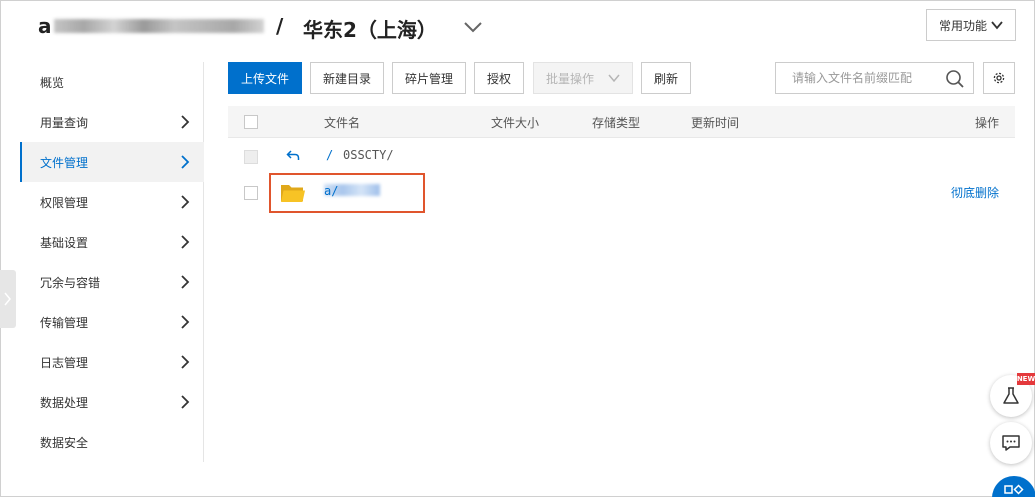 The height and width of the screenshot is (497, 1035). Describe the element at coordinates (70, 282) in the screenshot. I see `sidebar-item-label: 冗余与容错` at that location.